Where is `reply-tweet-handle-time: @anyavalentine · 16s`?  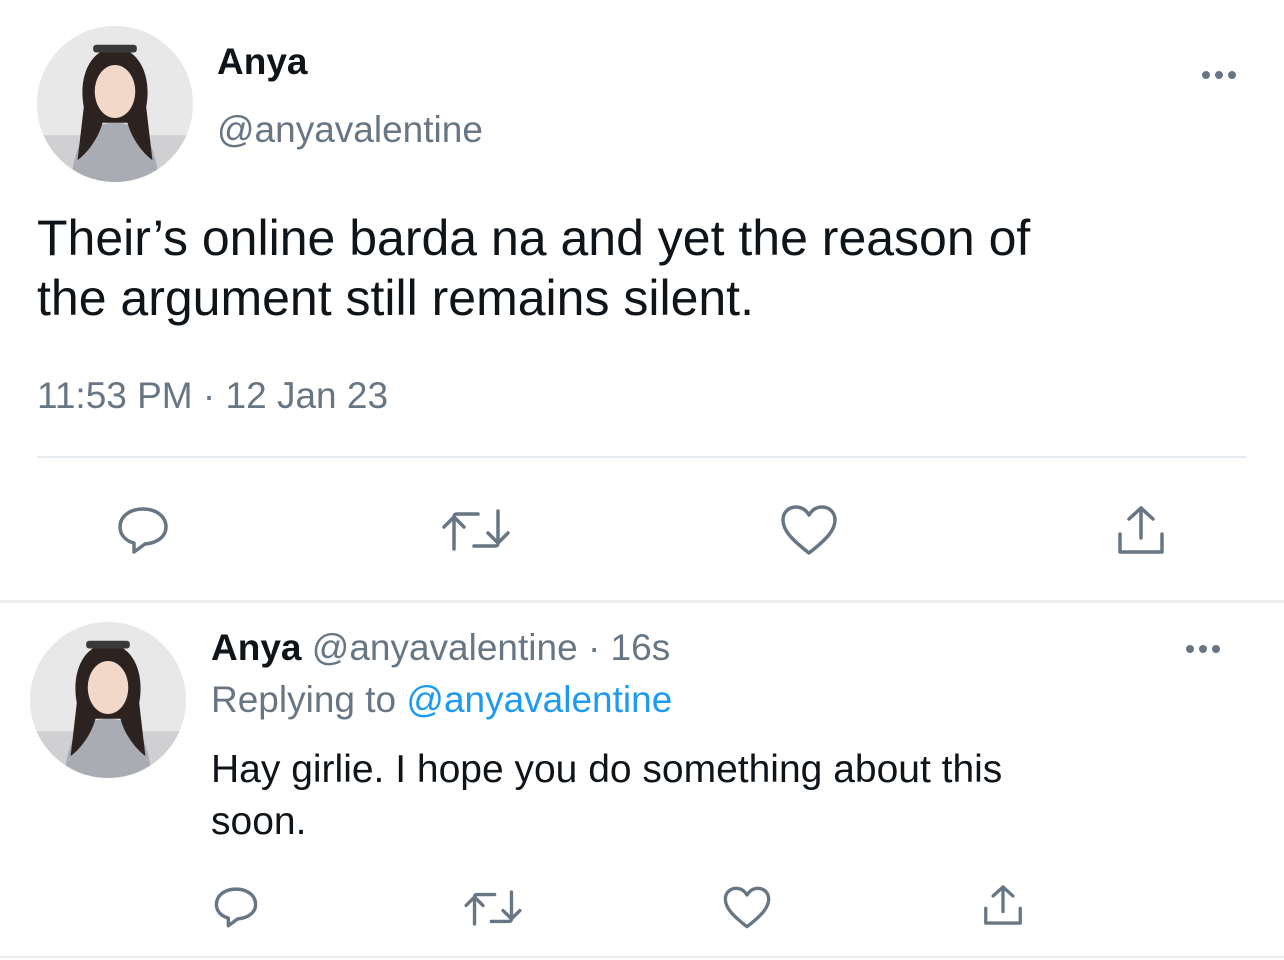
reply-tweet-handle-time: @anyavalentine · 16s is located at coordinates (491, 647).